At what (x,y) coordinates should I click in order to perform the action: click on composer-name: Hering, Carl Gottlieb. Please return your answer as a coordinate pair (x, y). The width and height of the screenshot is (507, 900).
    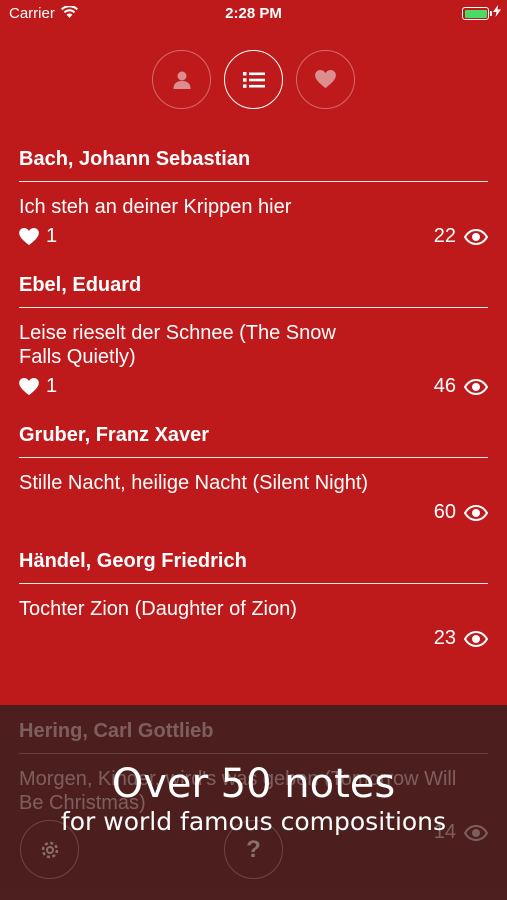
    Looking at the image, I should click on (253, 729).